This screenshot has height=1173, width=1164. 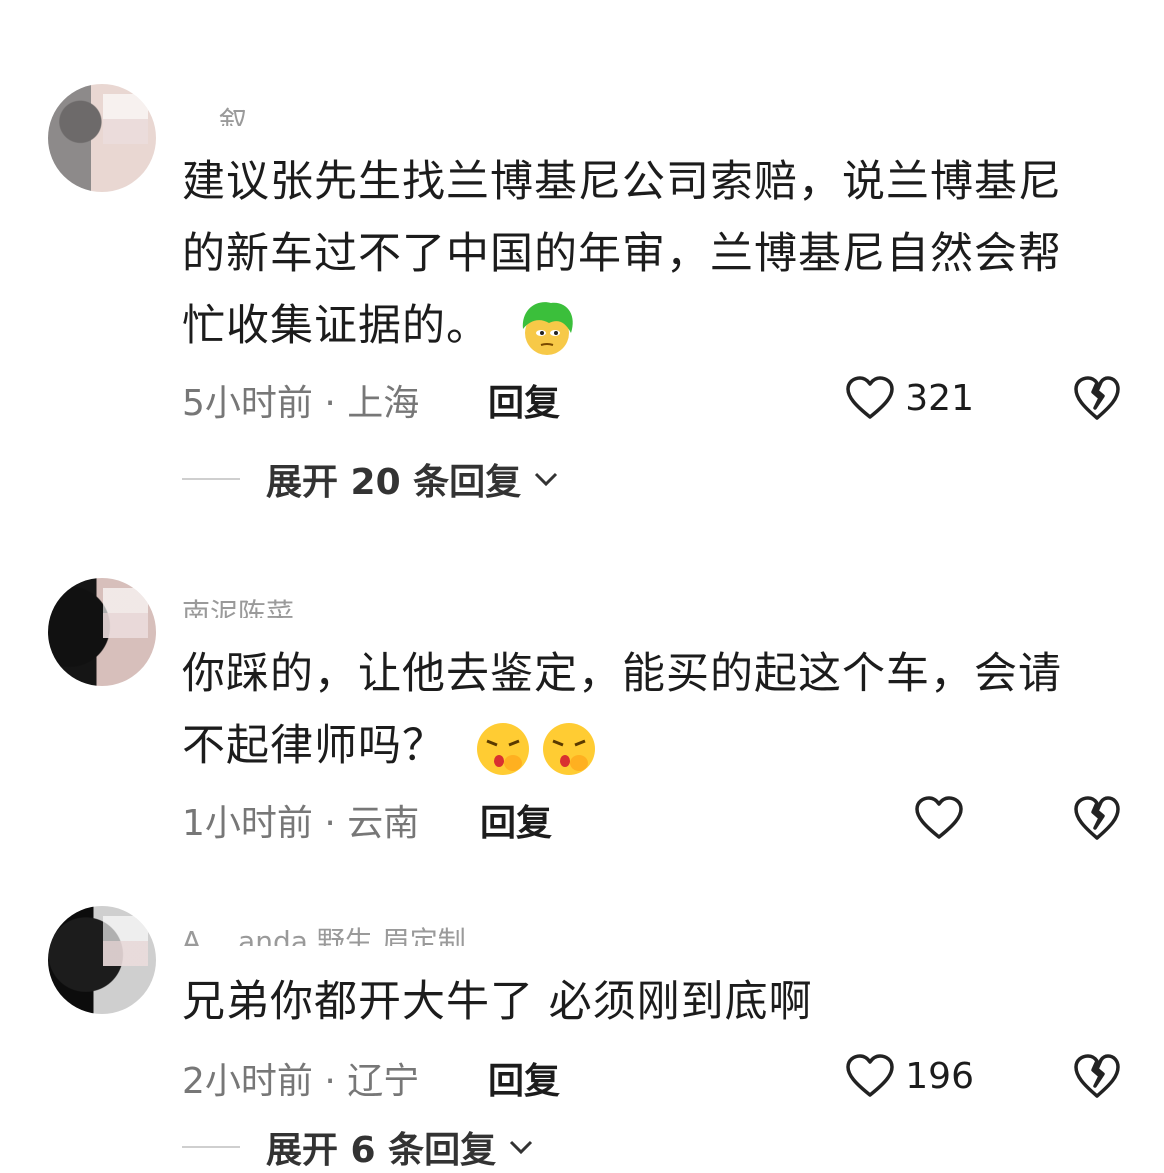 I want to click on username: 南泥陈菜, so click(x=238, y=605).